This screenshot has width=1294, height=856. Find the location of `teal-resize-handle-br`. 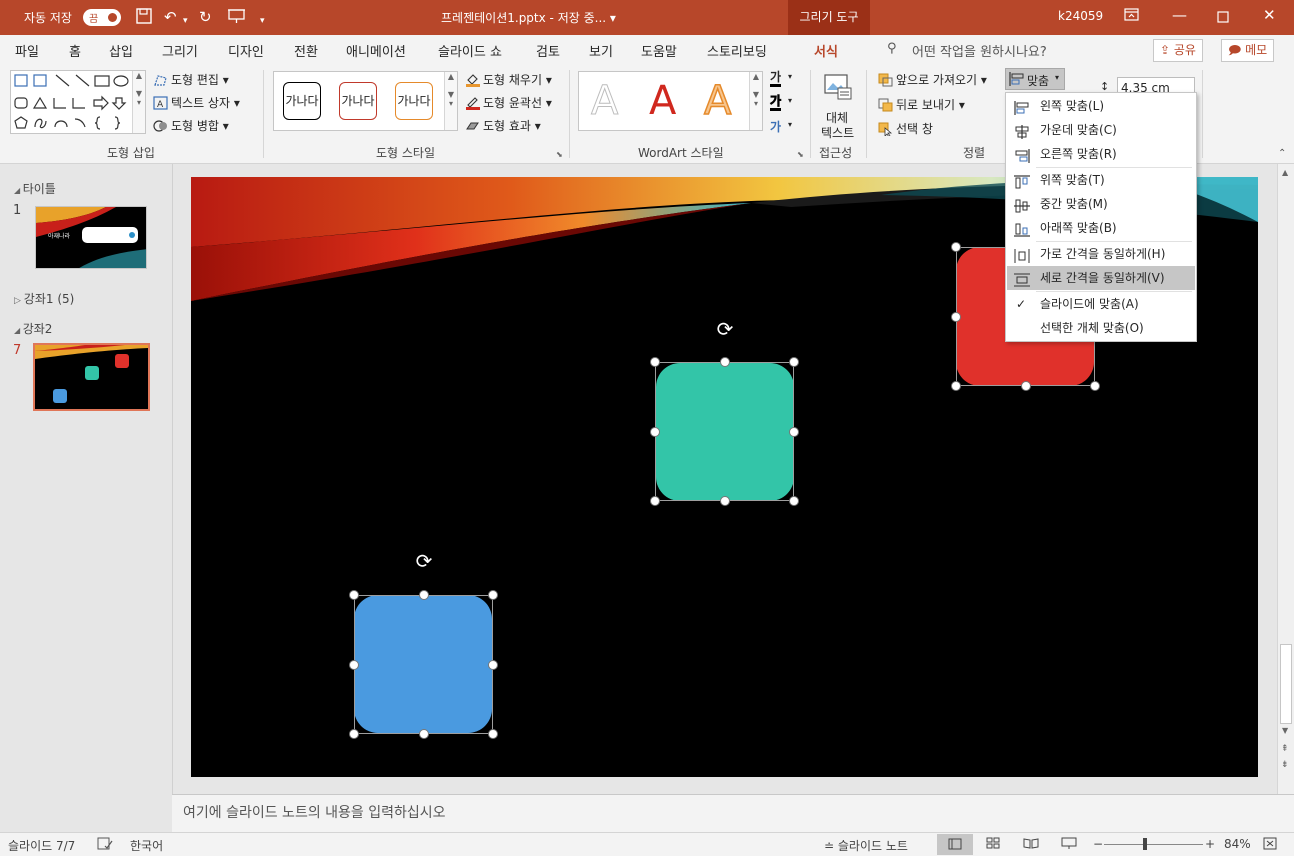

teal-resize-handle-br is located at coordinates (794, 501).